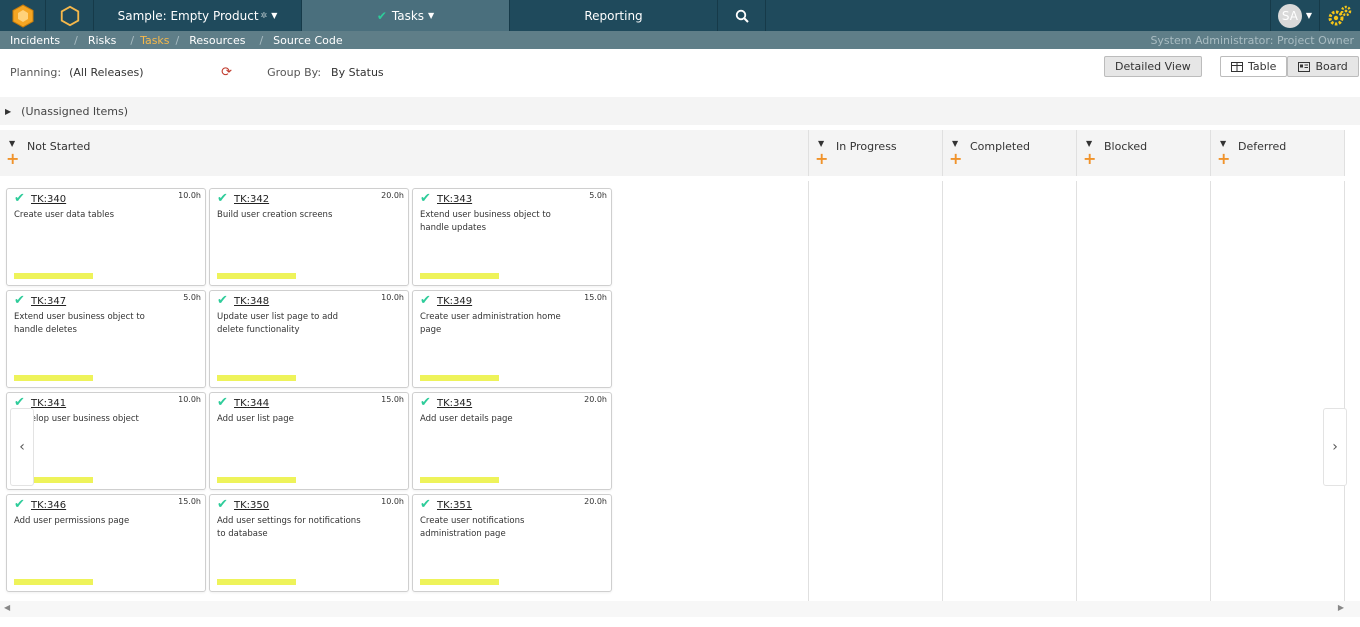 Image resolution: width=1360 pixels, height=627 pixels. Describe the element at coordinates (251, 505) in the screenshot. I see `task-id-link: TK:350` at that location.